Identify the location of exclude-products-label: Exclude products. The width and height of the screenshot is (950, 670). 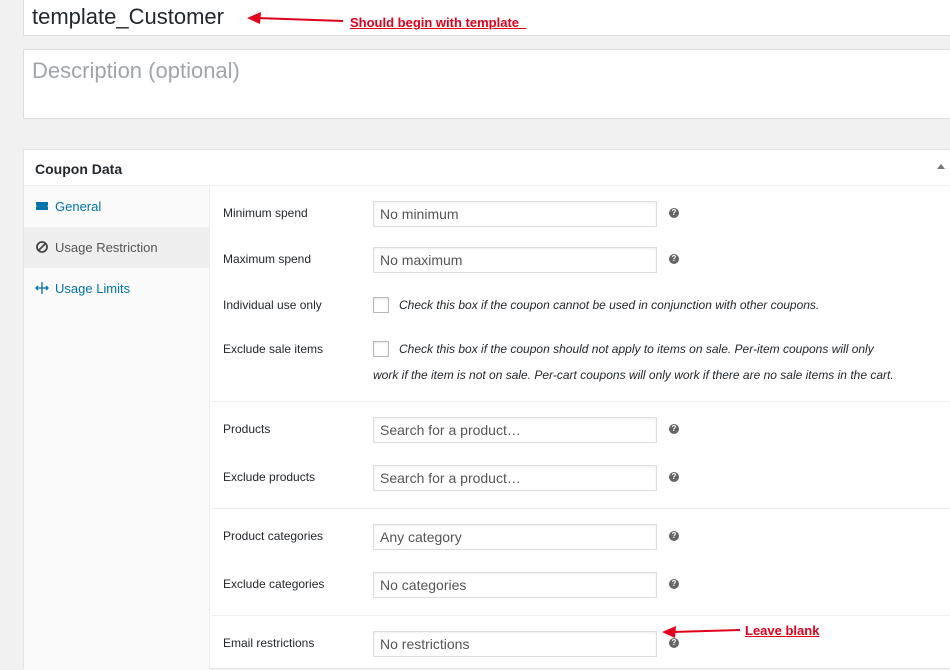
(269, 477).